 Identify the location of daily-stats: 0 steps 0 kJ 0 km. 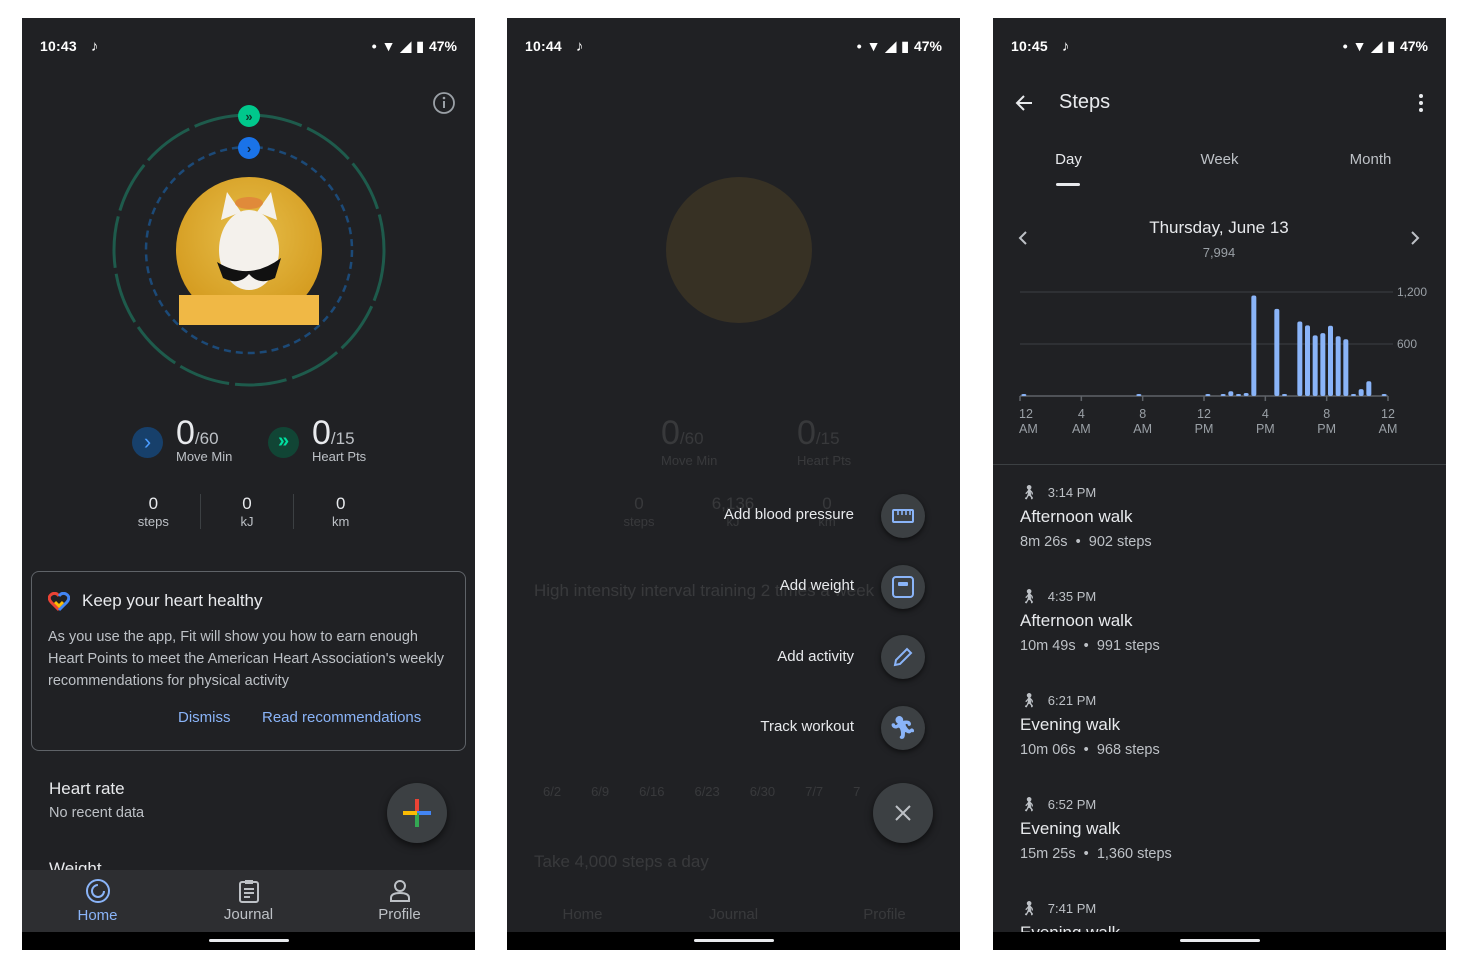
(247, 511).